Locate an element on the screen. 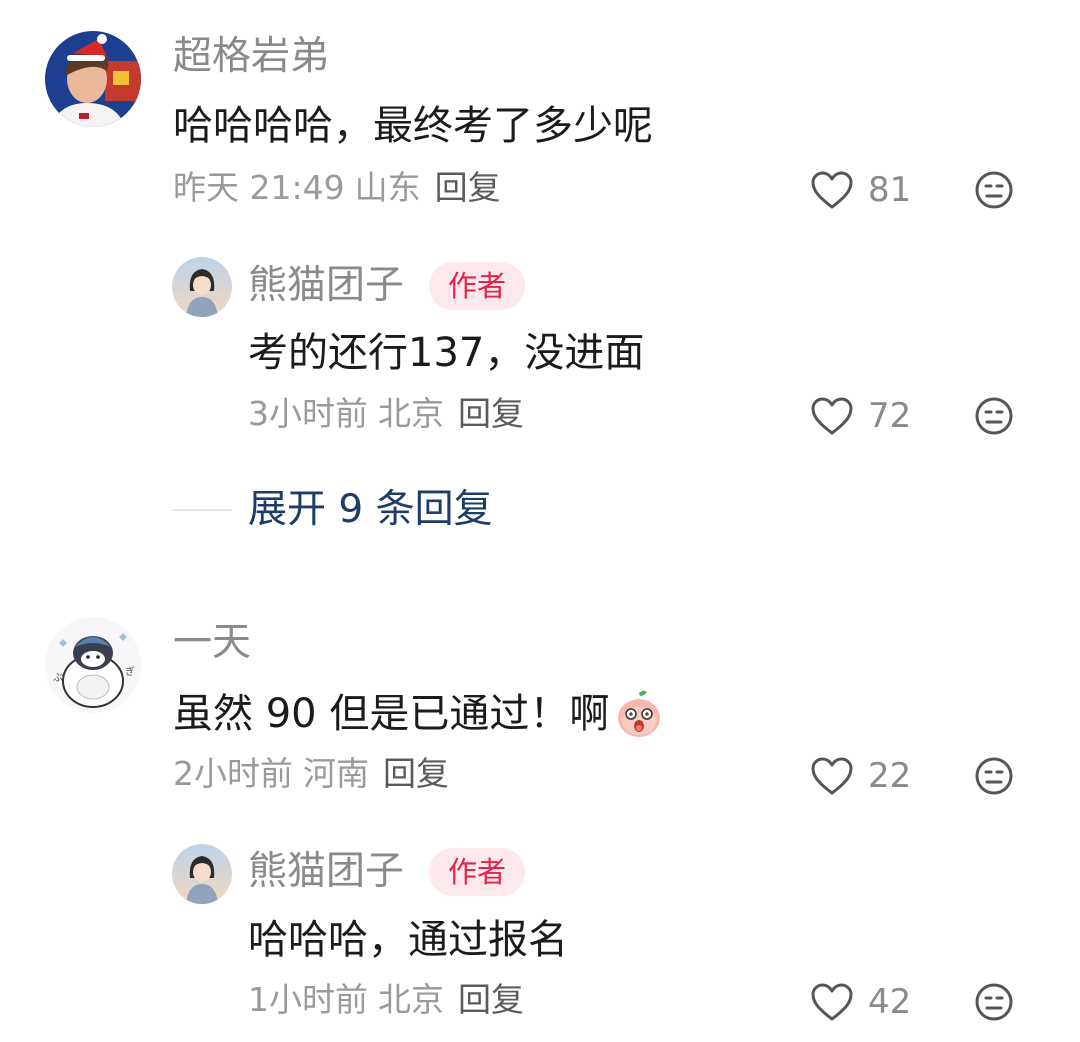  comment-content: 虽然 90 但是已通过！啊 is located at coordinates (419, 714).